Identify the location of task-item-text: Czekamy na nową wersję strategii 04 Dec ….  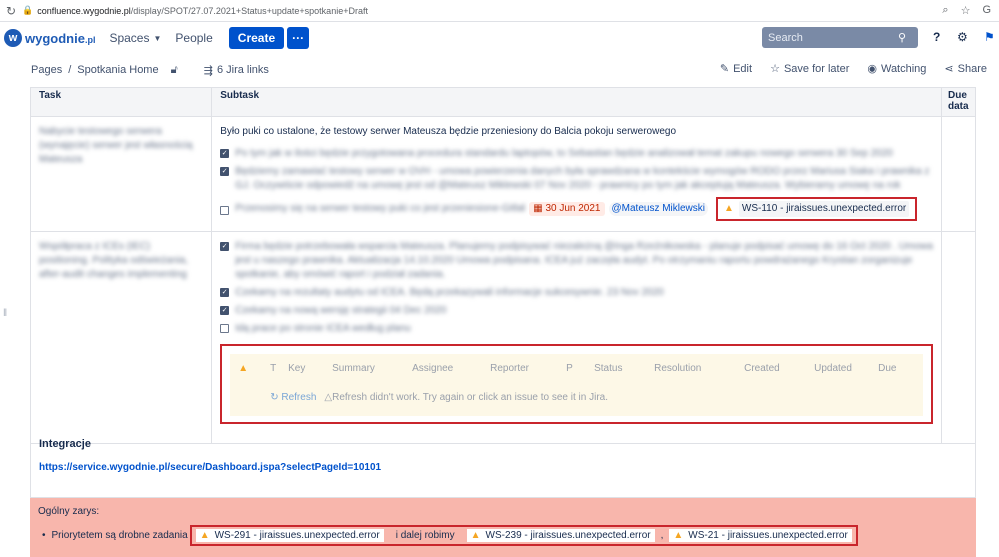
(341, 310).